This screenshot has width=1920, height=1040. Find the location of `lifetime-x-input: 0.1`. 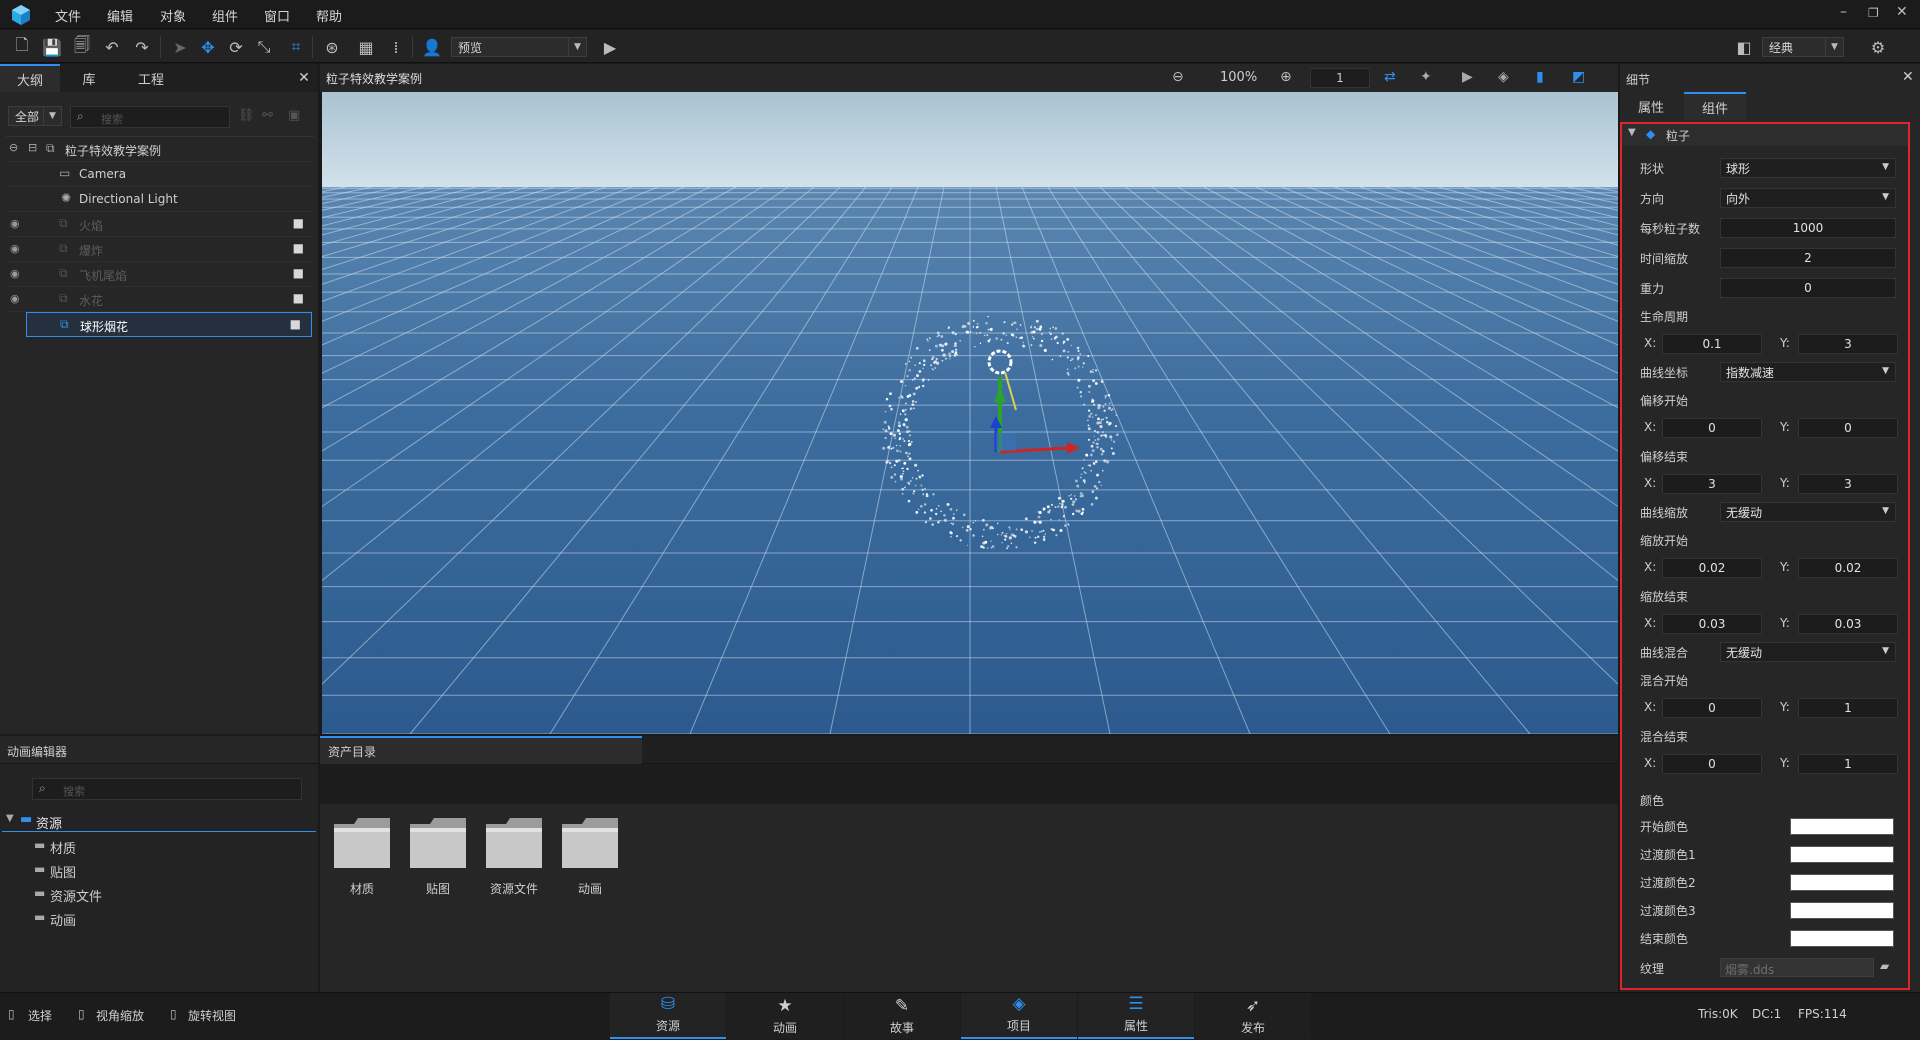

lifetime-x-input: 0.1 is located at coordinates (1712, 344).